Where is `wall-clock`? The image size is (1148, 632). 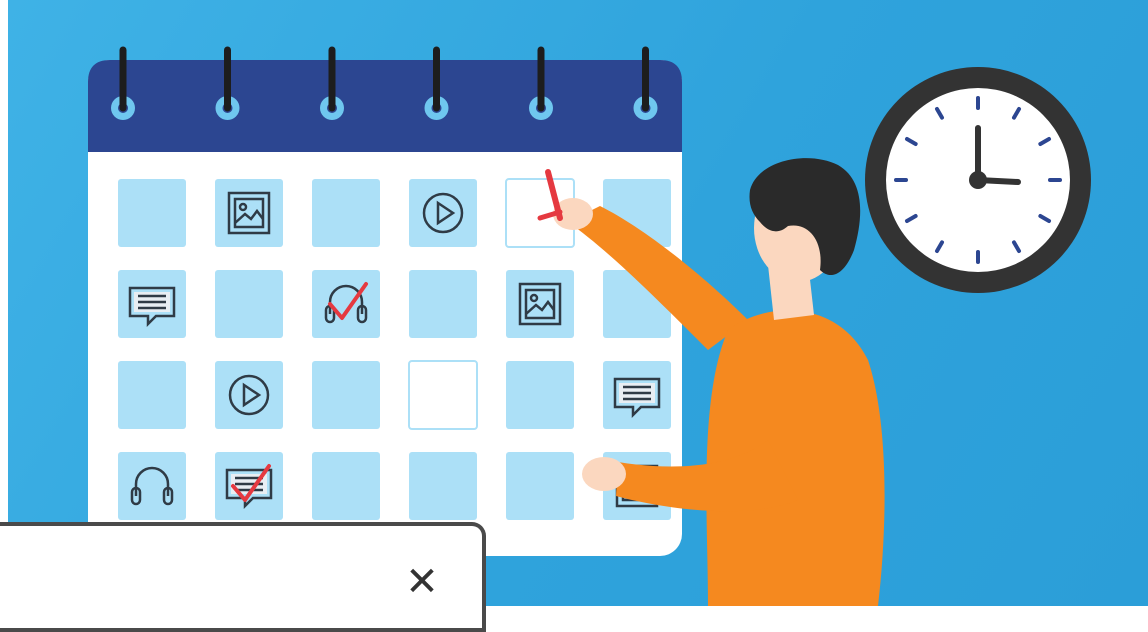
wall-clock is located at coordinates (978, 180).